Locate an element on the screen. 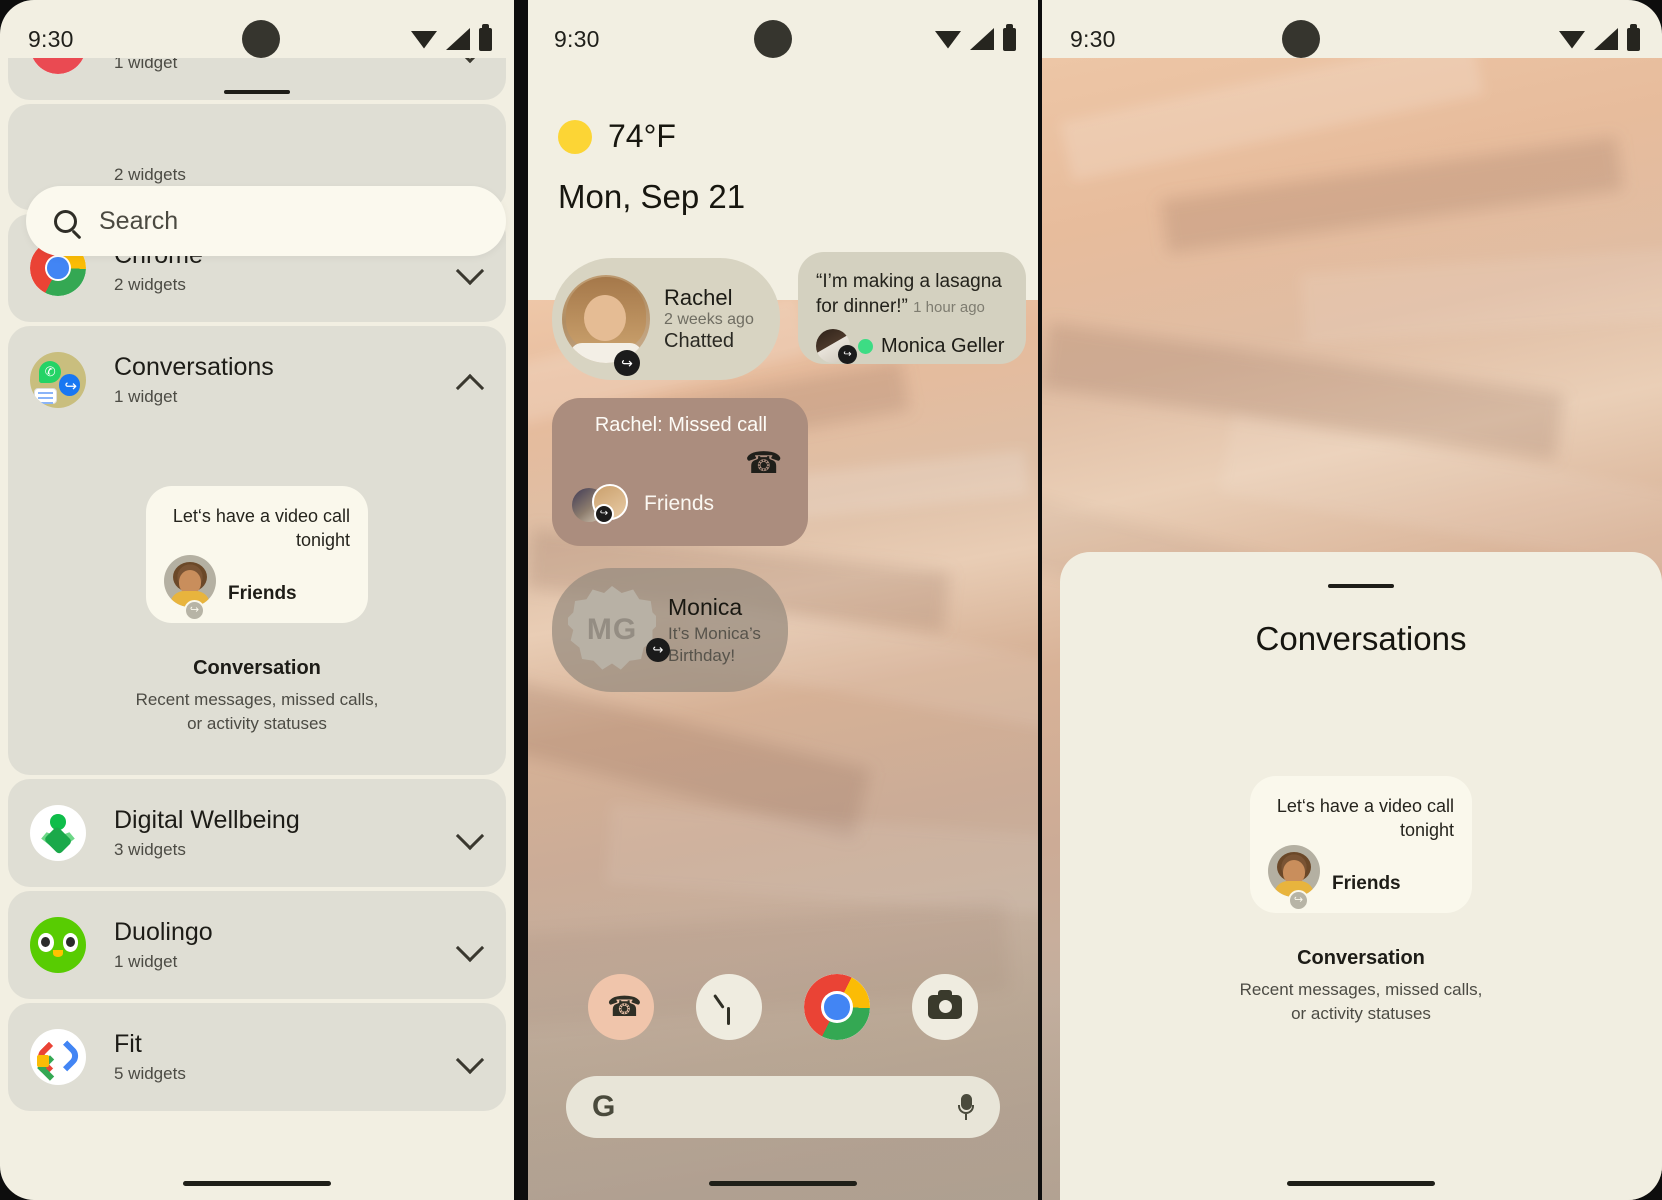 This screenshot has height=1200, width=1662. timestamp: 2 weeks ago is located at coordinates (709, 320).